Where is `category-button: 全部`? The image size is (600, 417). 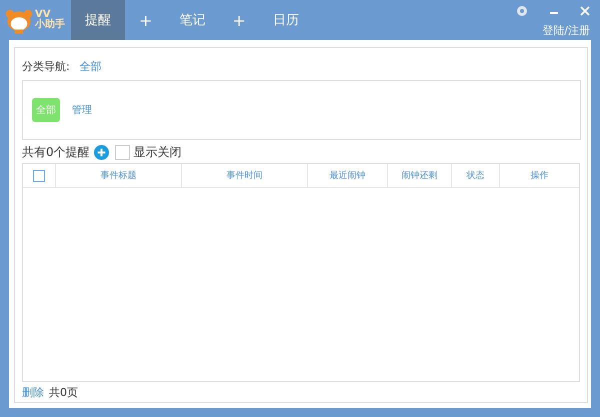 category-button: 全部 is located at coordinates (46, 110).